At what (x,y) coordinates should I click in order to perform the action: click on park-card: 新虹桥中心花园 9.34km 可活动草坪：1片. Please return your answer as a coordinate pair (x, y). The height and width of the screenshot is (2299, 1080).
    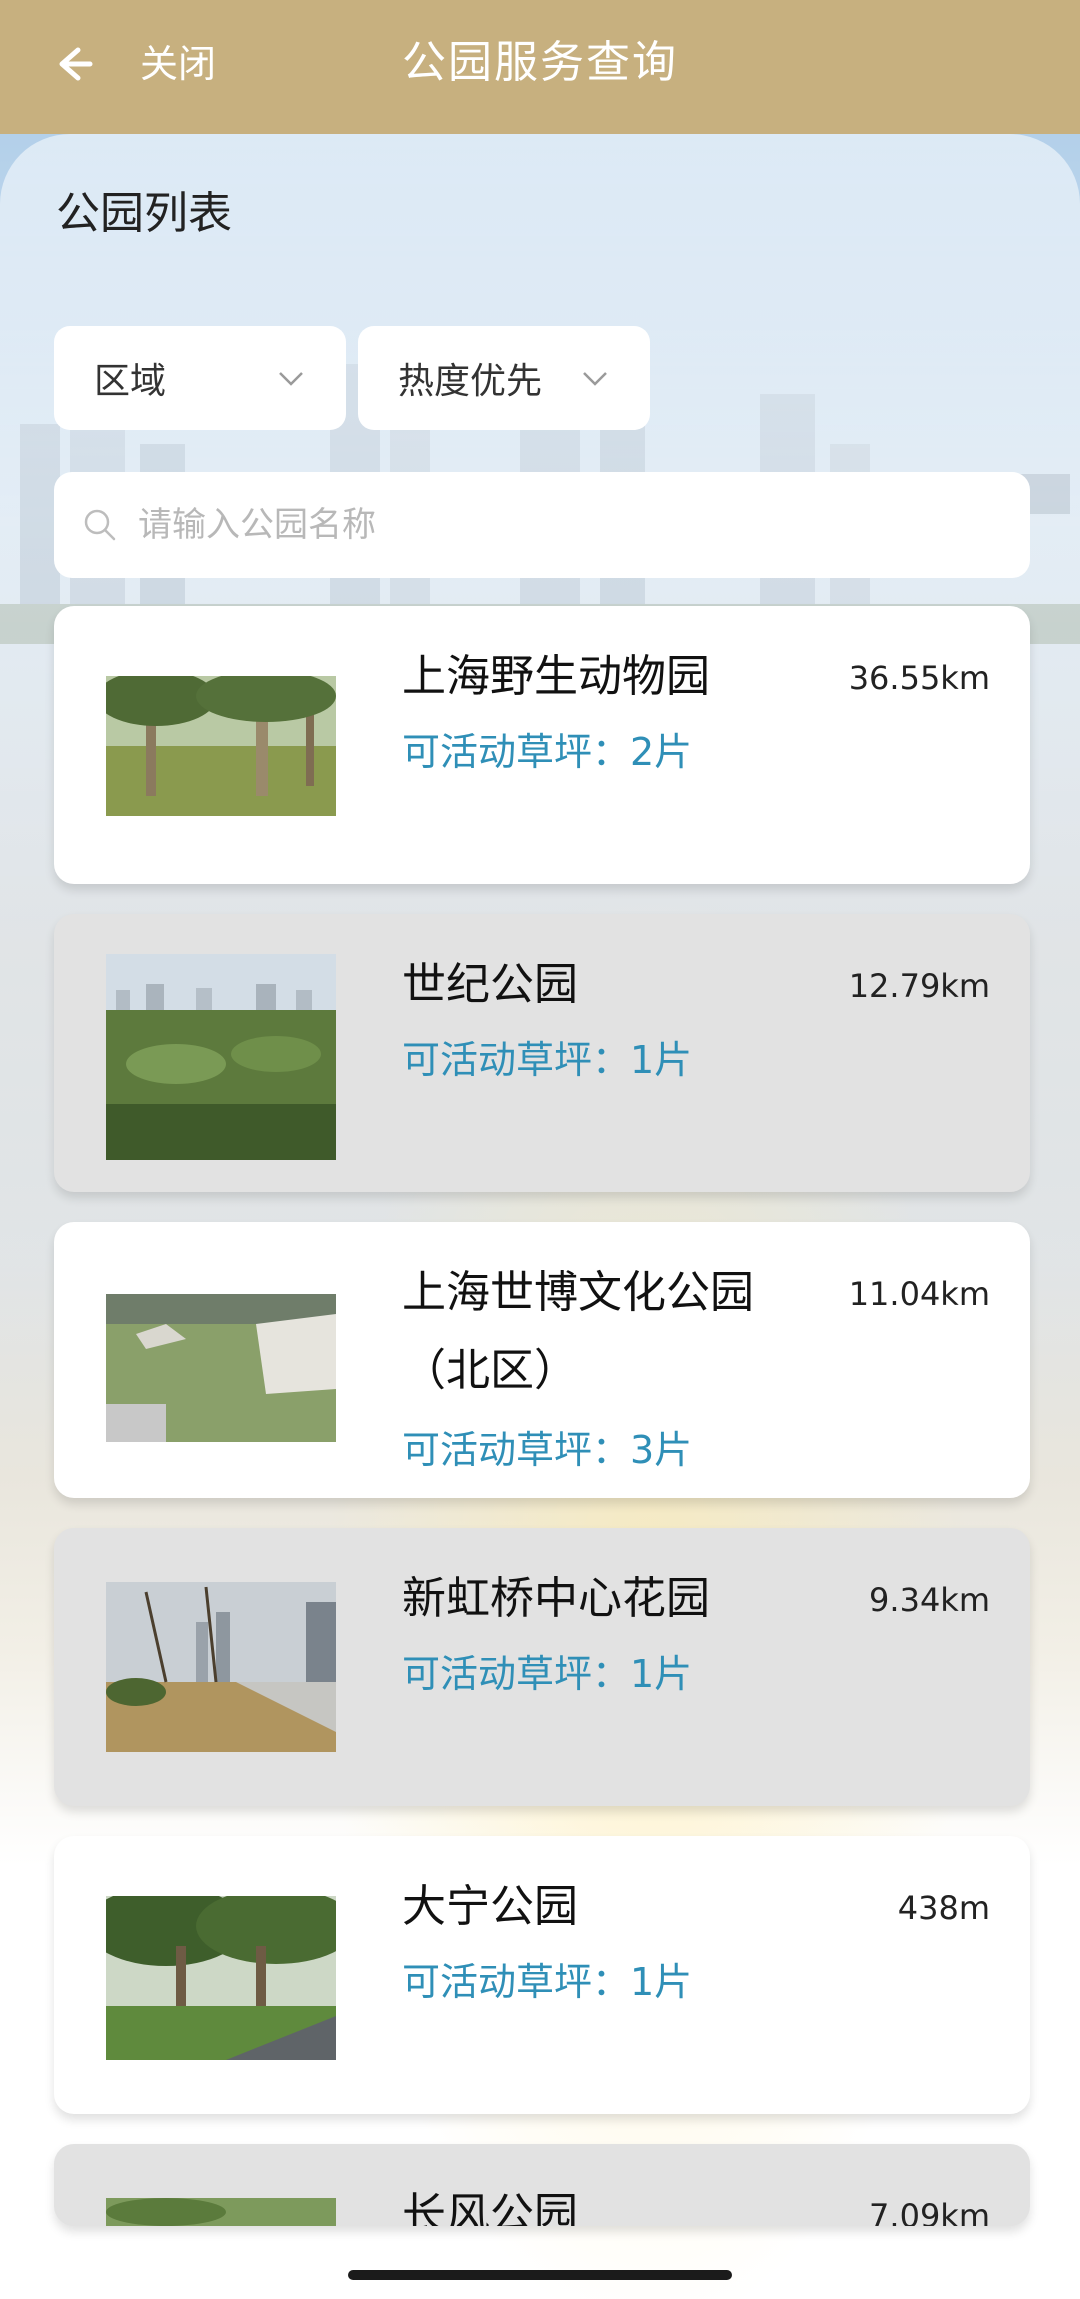
    Looking at the image, I should click on (542, 1667).